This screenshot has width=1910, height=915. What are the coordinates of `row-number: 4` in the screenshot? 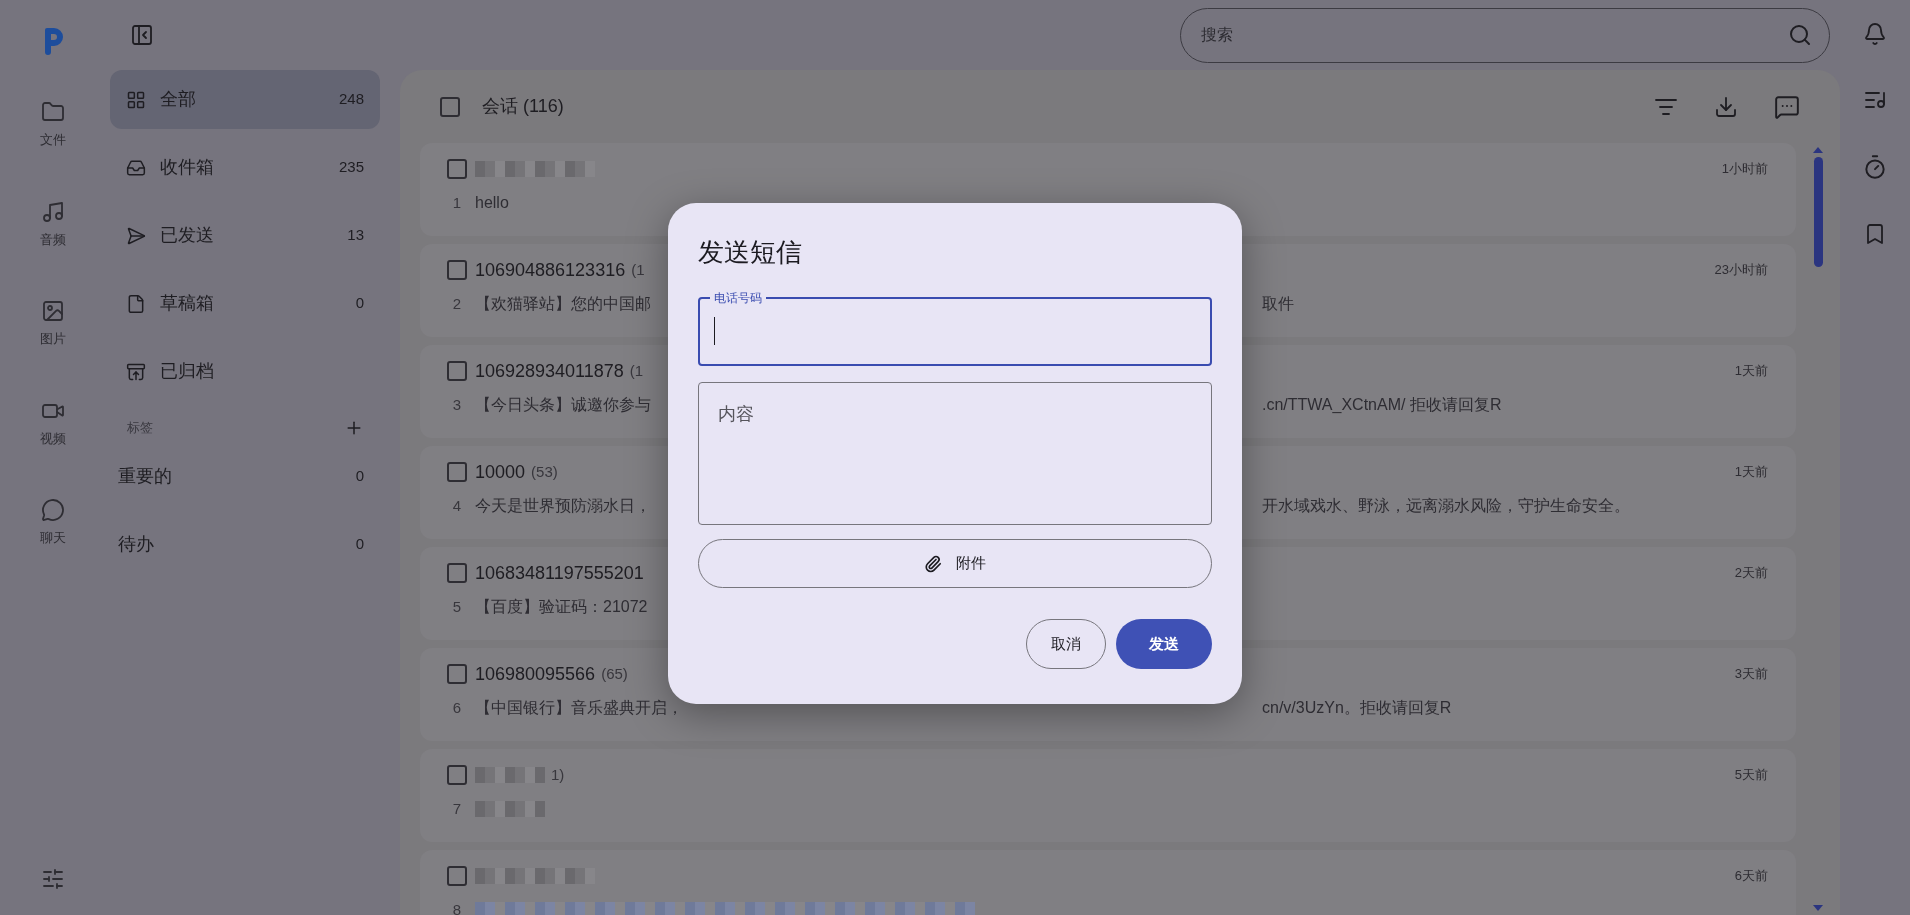 It's located at (457, 505).